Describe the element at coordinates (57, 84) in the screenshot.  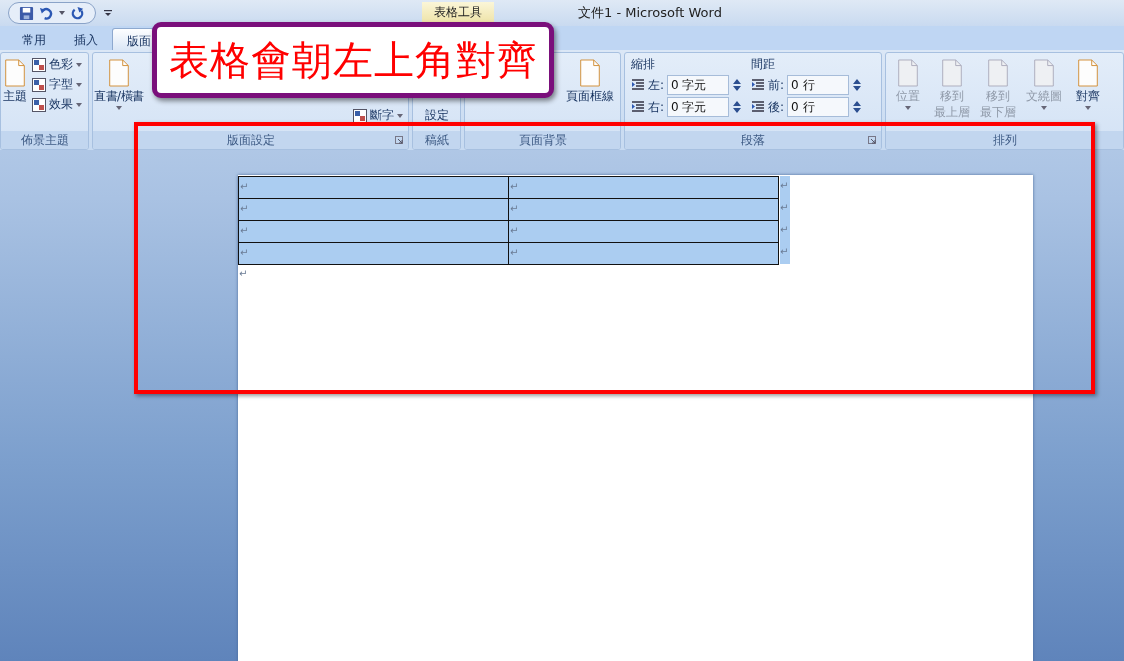
I see `ribbon-button: 字型` at that location.